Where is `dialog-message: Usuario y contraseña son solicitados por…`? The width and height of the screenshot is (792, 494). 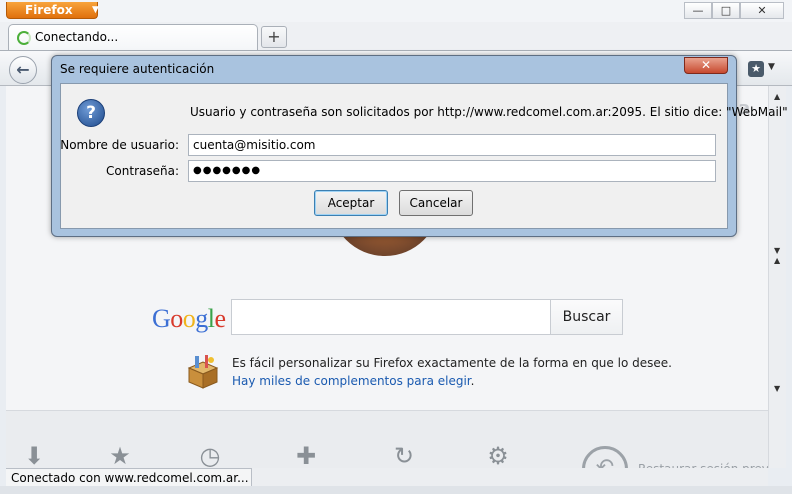 dialog-message: Usuario y contraseña son solicitados por… is located at coordinates (489, 112).